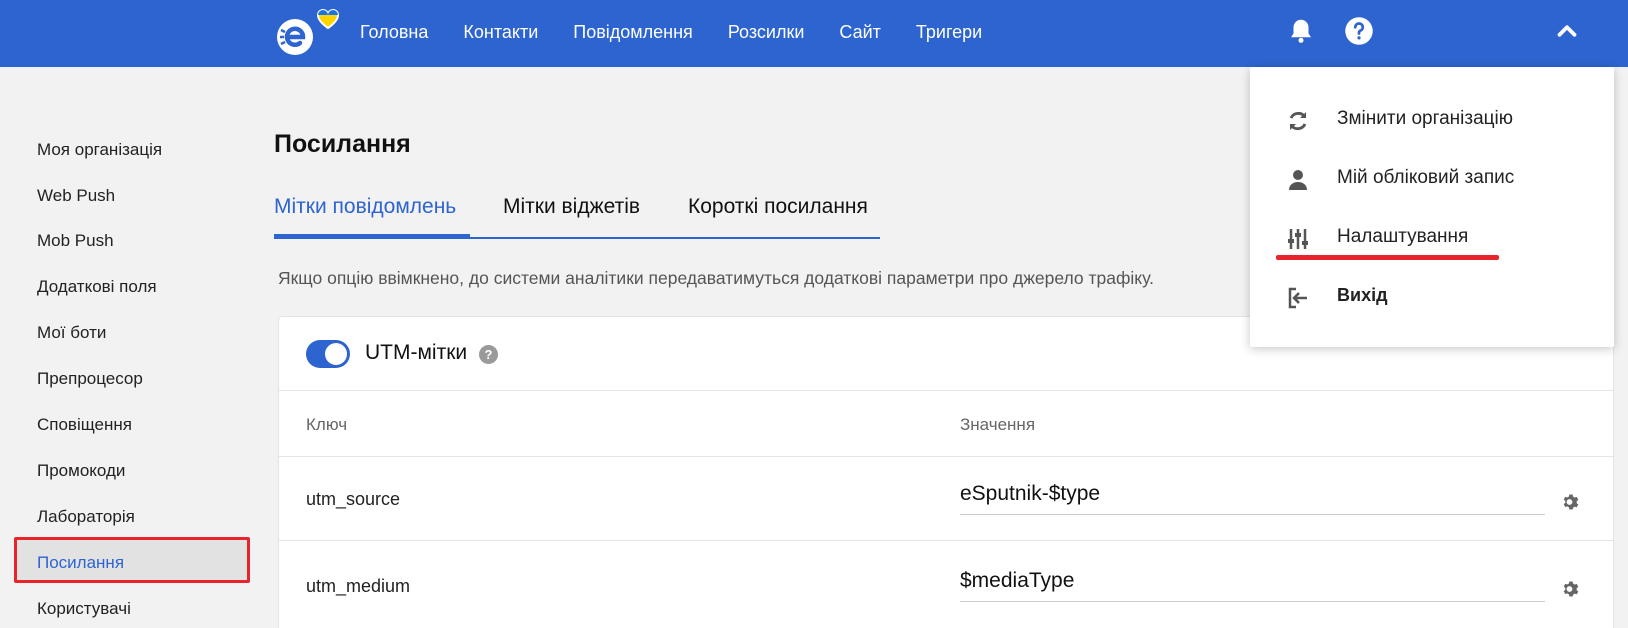  Describe the element at coordinates (308, 33) in the screenshot. I see `logo-icon` at that location.